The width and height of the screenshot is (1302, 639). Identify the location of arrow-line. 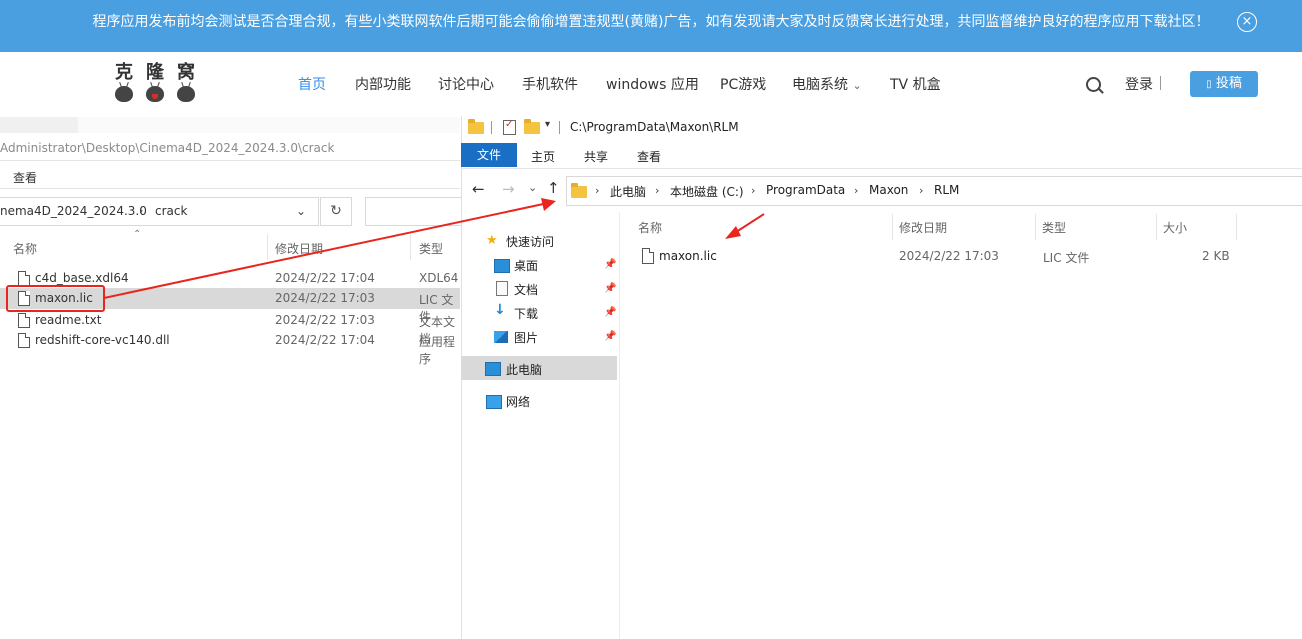
(326, 250).